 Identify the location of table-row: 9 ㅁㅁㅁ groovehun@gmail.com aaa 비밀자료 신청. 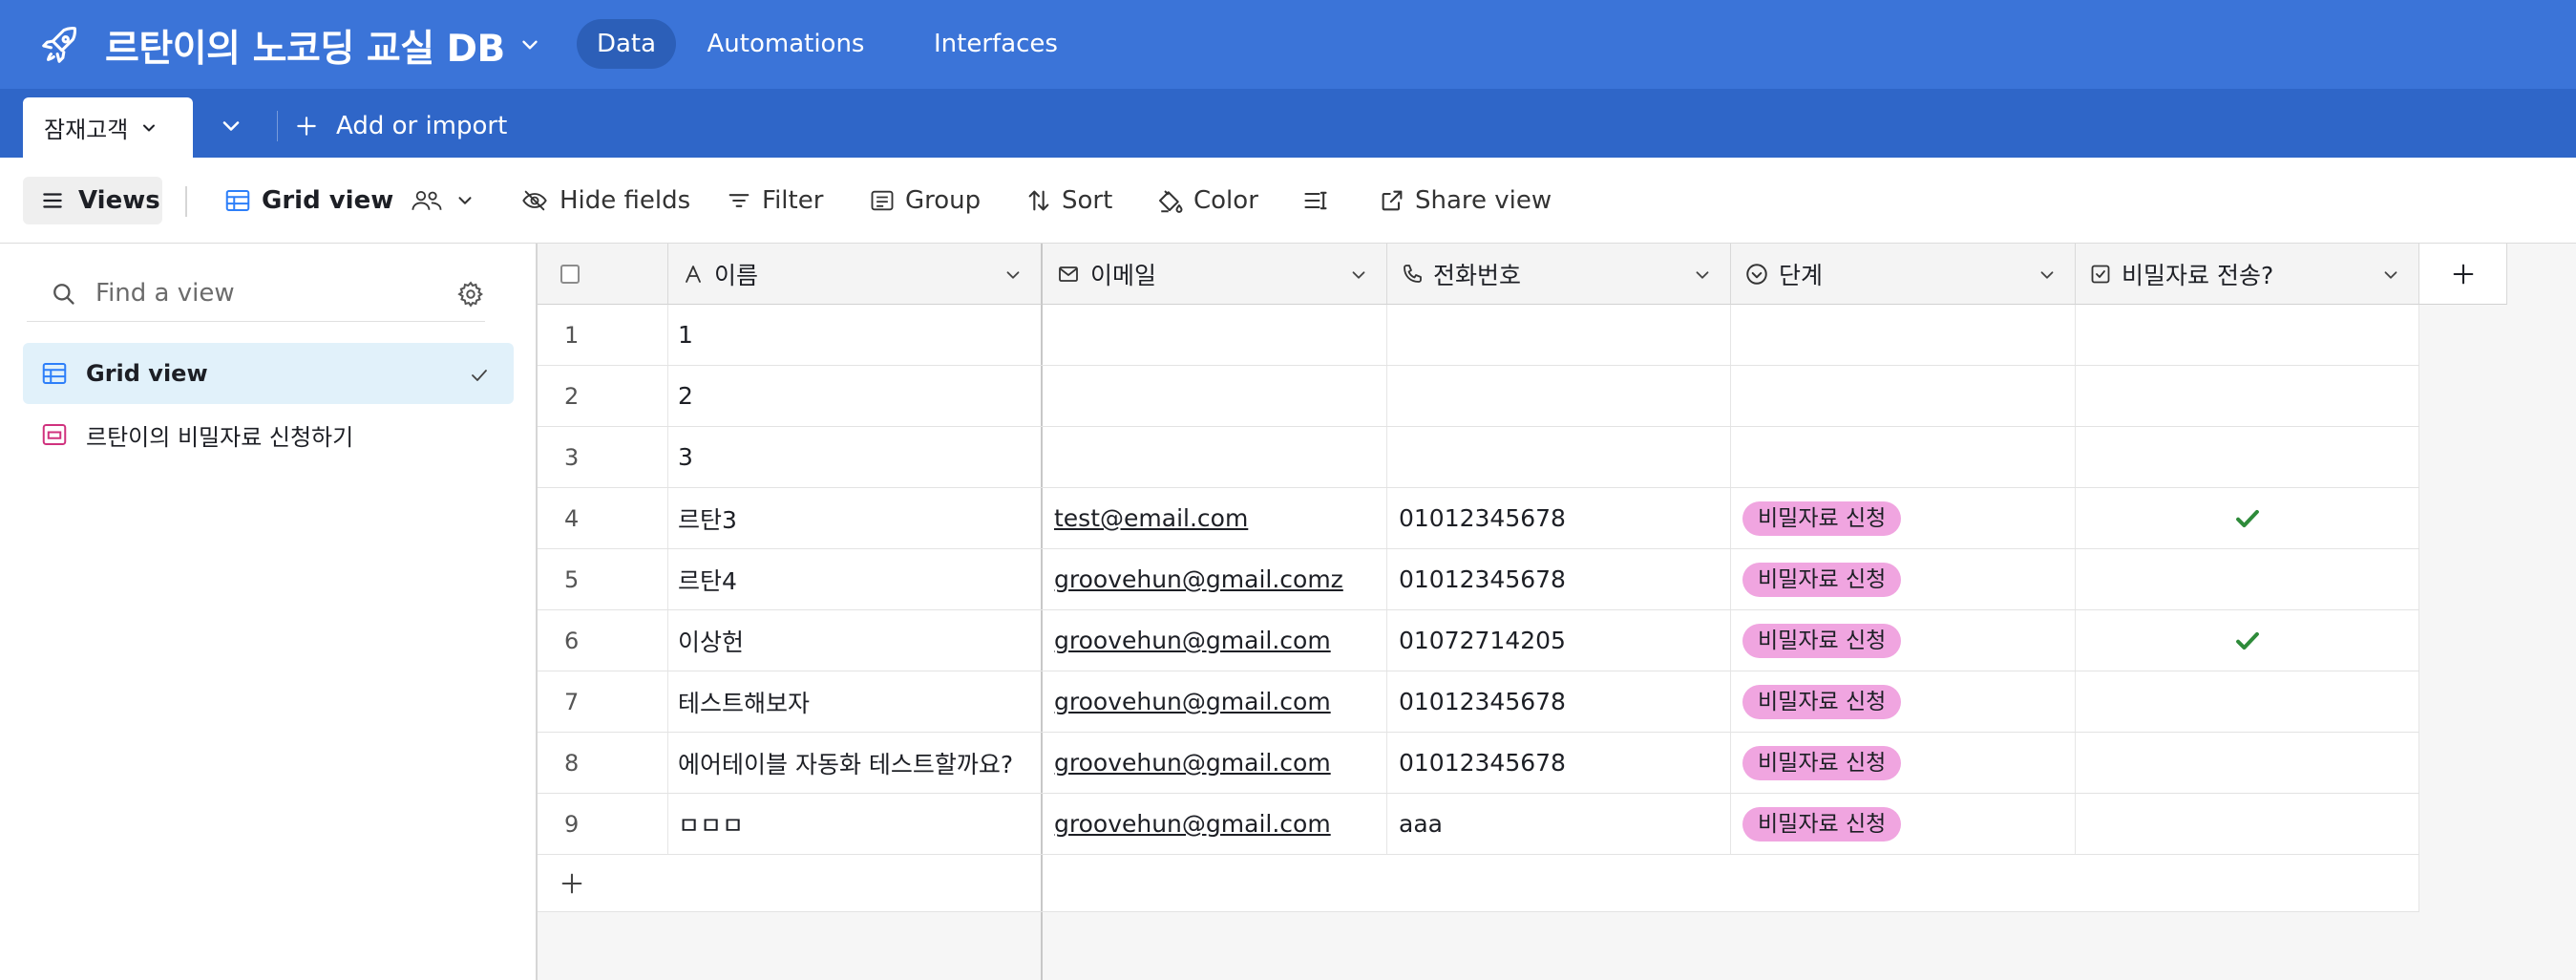
(1478, 824).